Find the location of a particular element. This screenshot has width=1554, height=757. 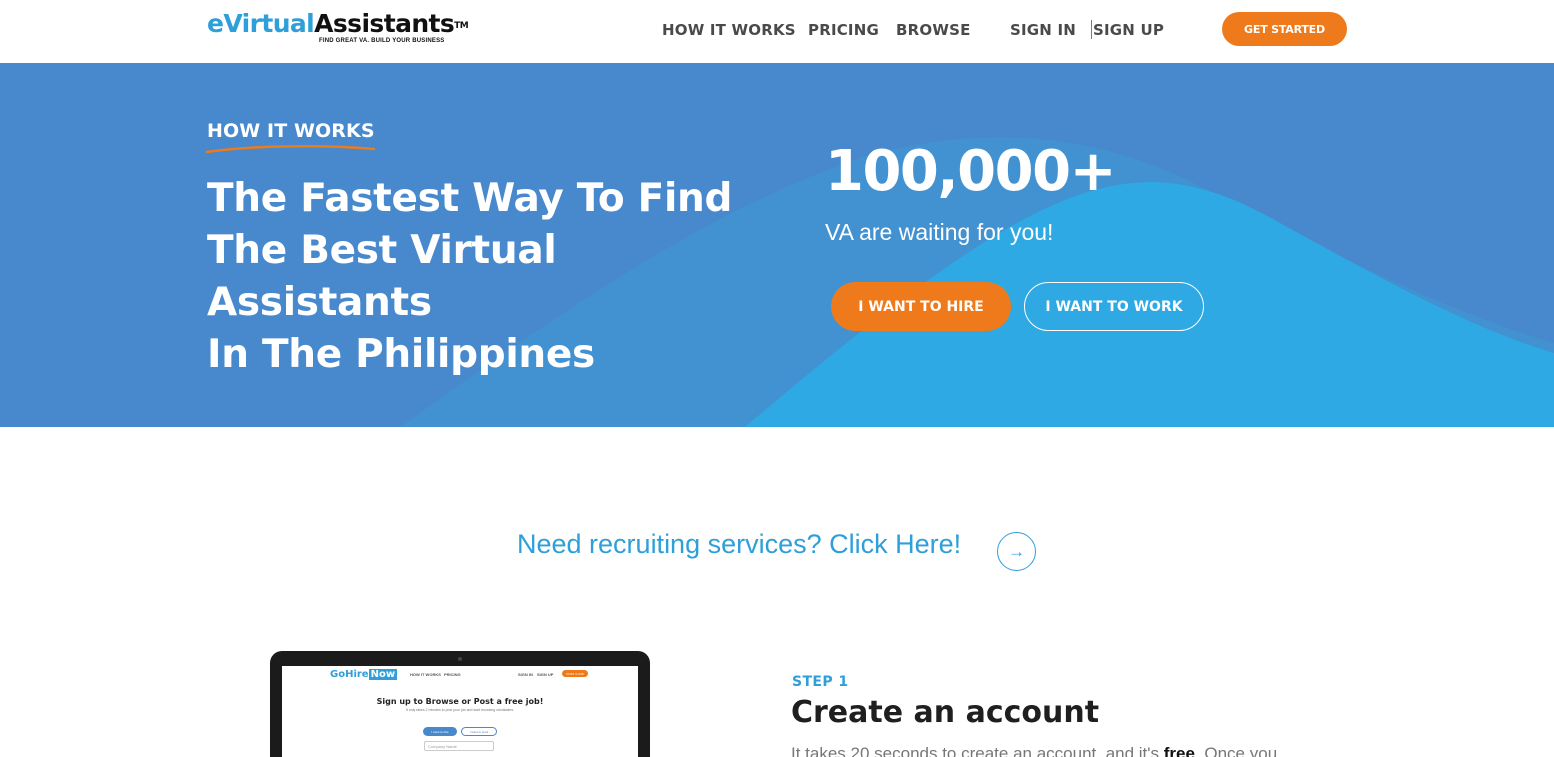

va-count-caption: VA are waiting for you! is located at coordinates (939, 232).